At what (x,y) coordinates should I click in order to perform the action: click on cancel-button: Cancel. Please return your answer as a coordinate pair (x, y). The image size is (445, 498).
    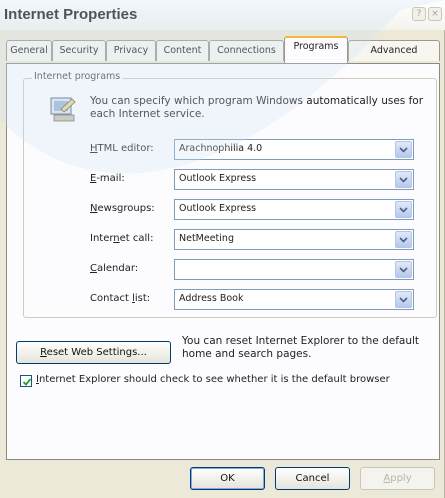
    Looking at the image, I should click on (312, 478).